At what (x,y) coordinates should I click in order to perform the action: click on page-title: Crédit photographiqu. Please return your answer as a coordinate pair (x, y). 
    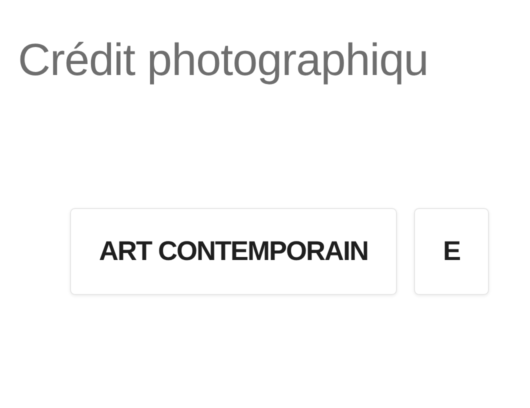
    Looking at the image, I should click on (223, 60).